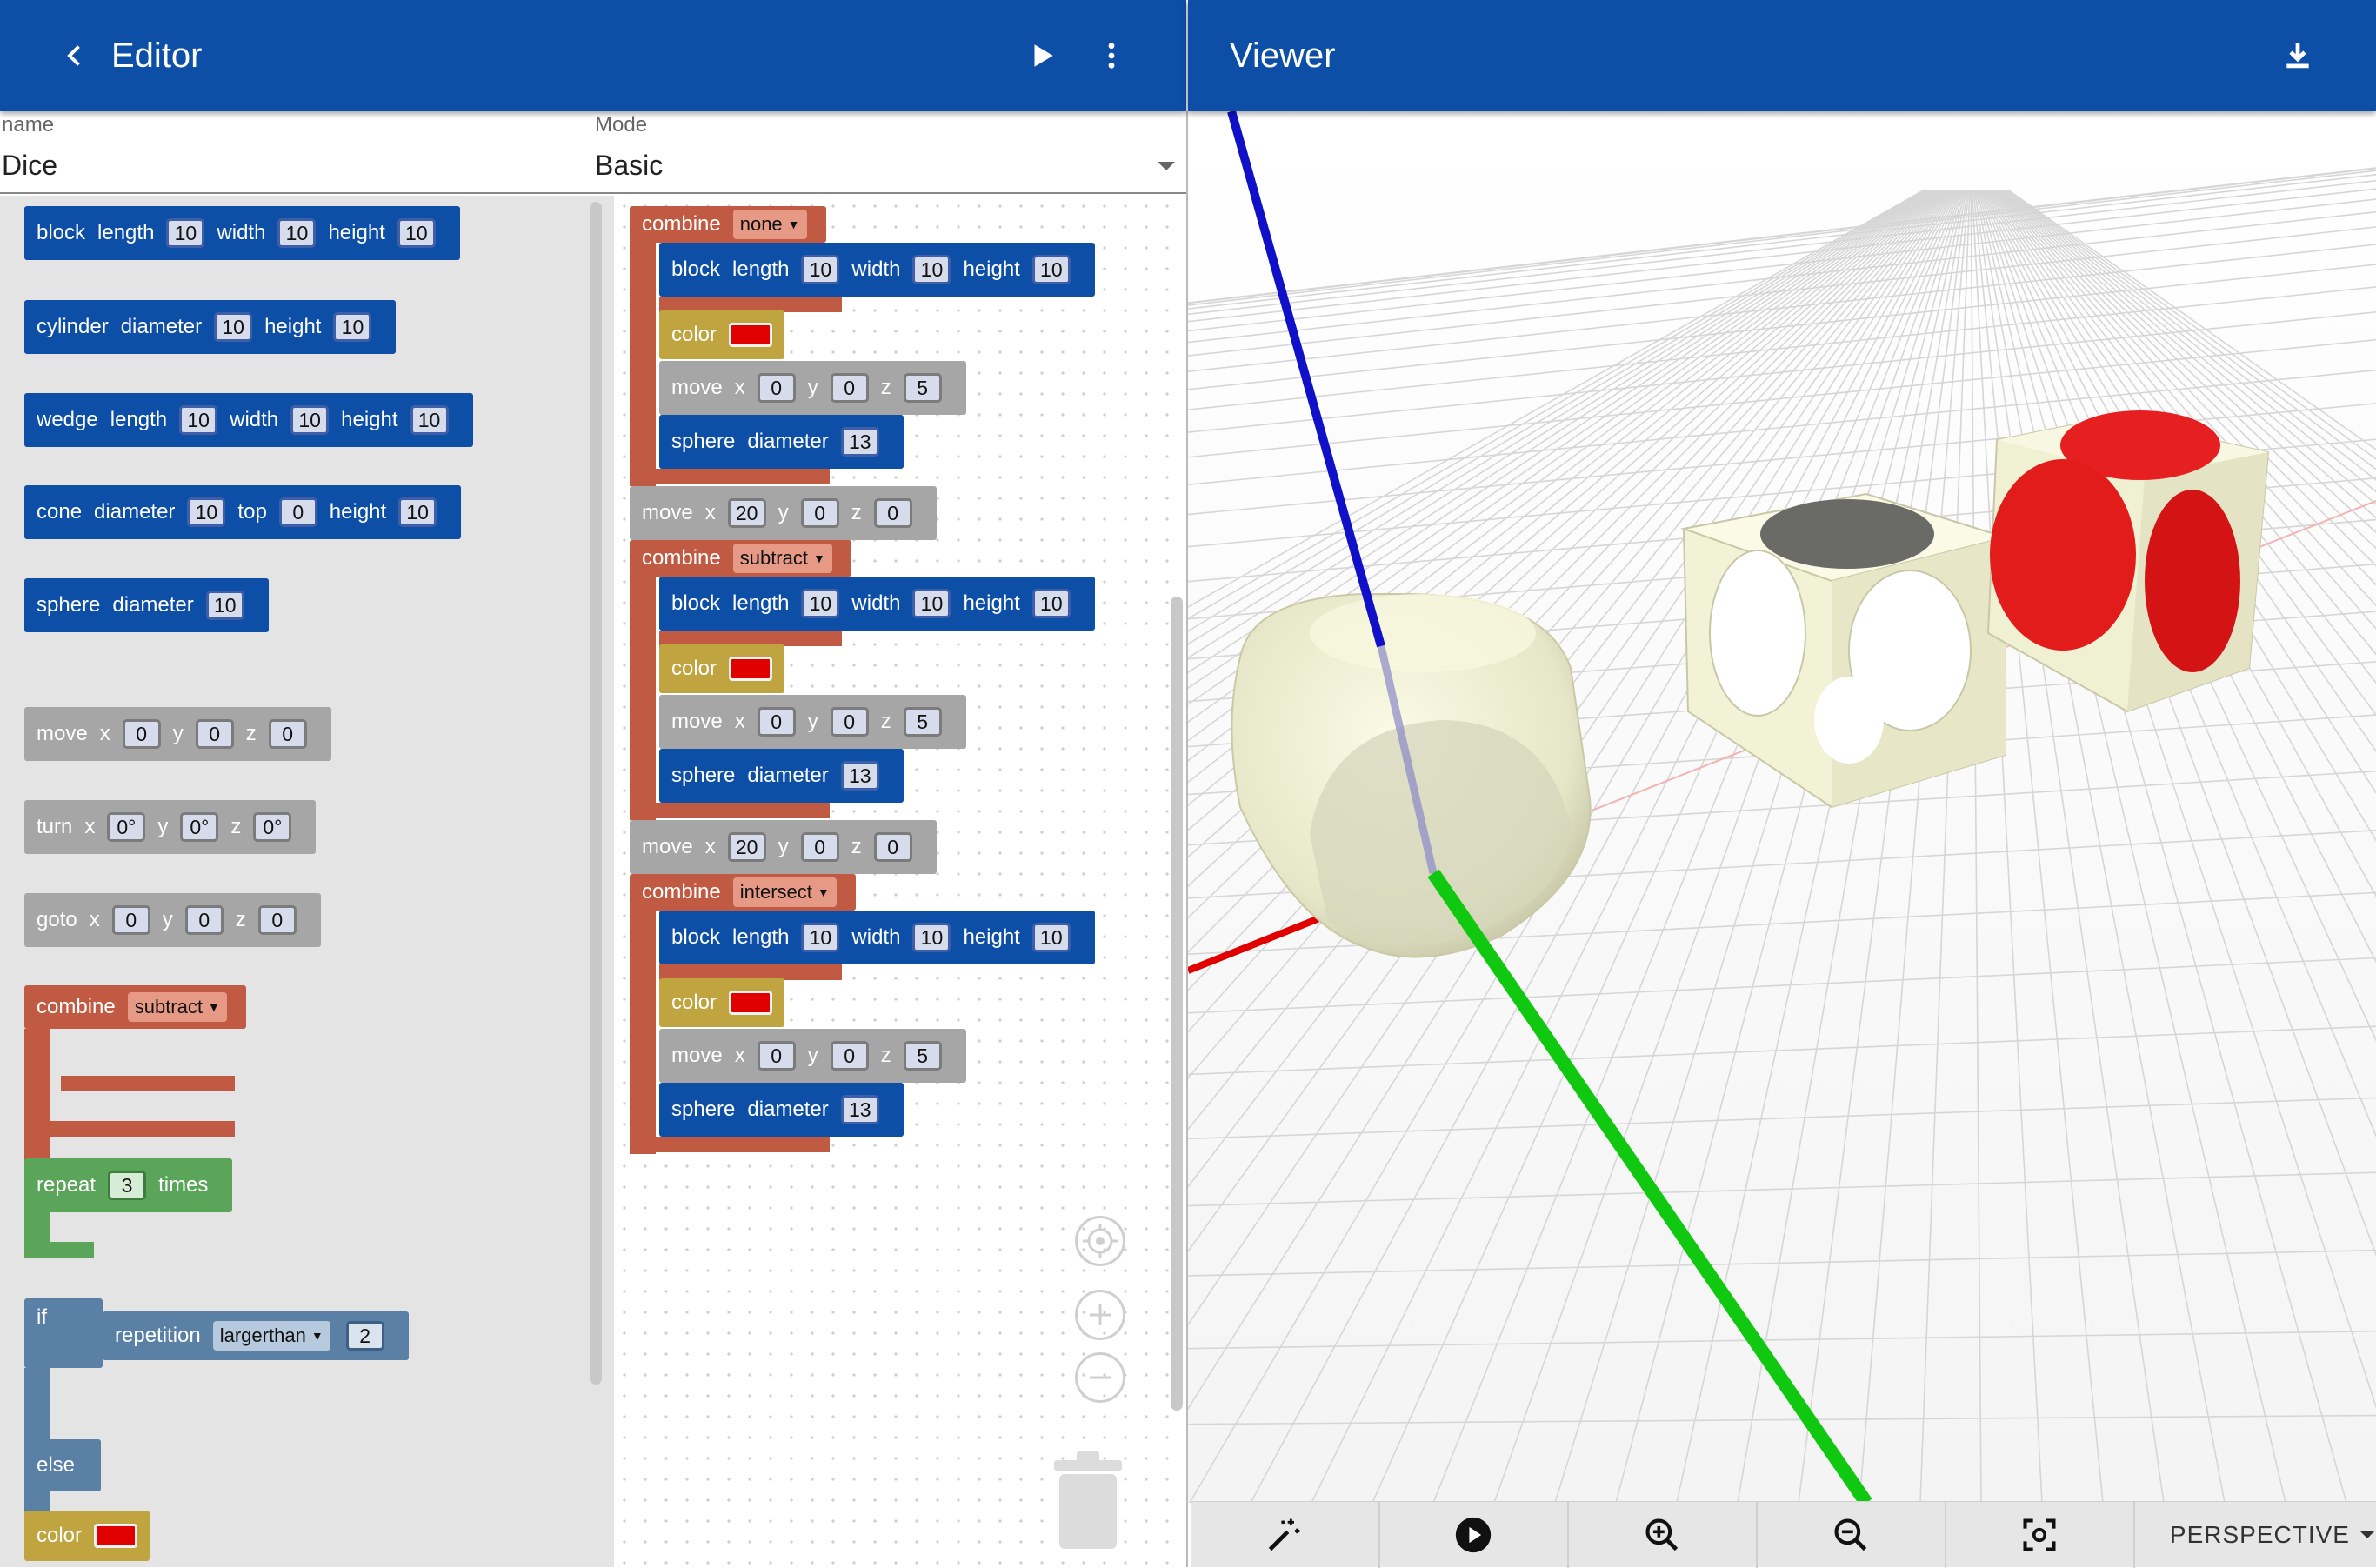  Describe the element at coordinates (1177, 1004) in the screenshot. I see `workspace-scrollbar` at that location.